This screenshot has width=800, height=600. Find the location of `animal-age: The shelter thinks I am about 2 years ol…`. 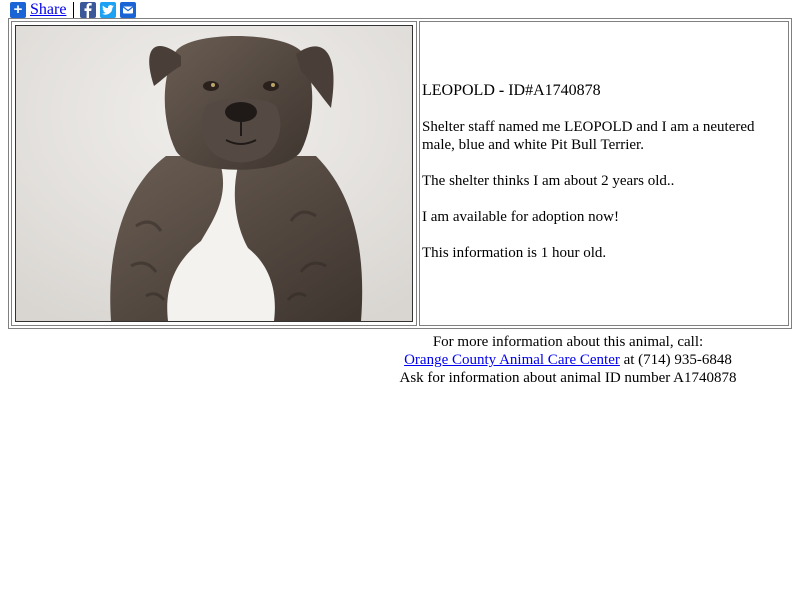

animal-age: The shelter thinks I am about 2 years ol… is located at coordinates (548, 181).